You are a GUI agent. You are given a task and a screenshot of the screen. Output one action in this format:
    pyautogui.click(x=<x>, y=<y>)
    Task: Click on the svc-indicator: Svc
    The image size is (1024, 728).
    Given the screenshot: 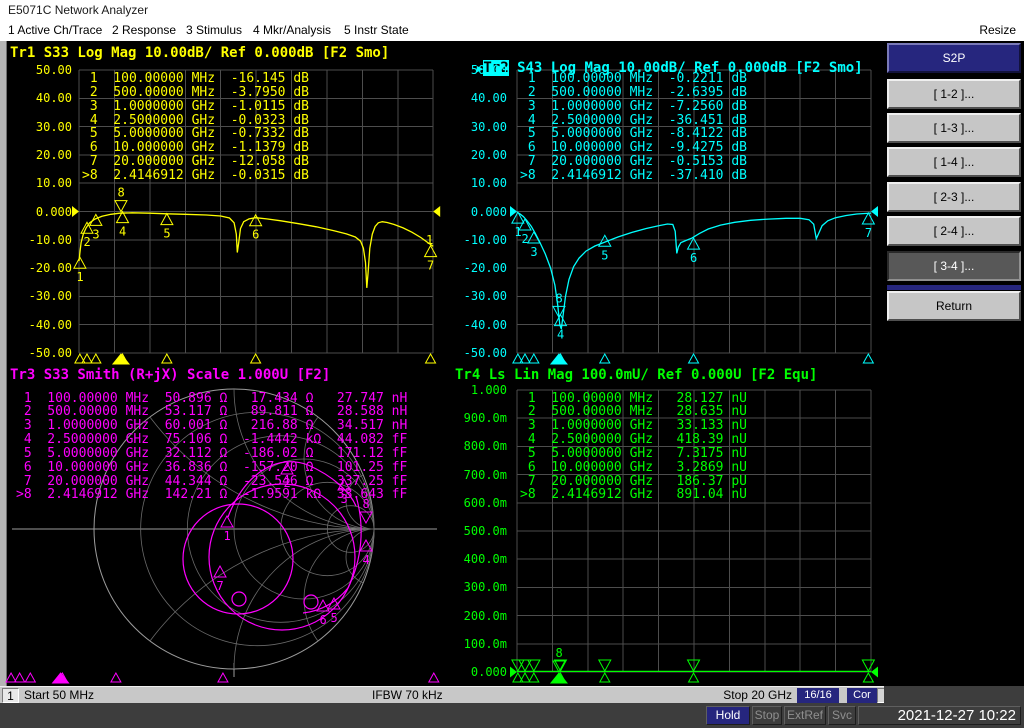 What is the action you would take?
    pyautogui.click(x=842, y=715)
    